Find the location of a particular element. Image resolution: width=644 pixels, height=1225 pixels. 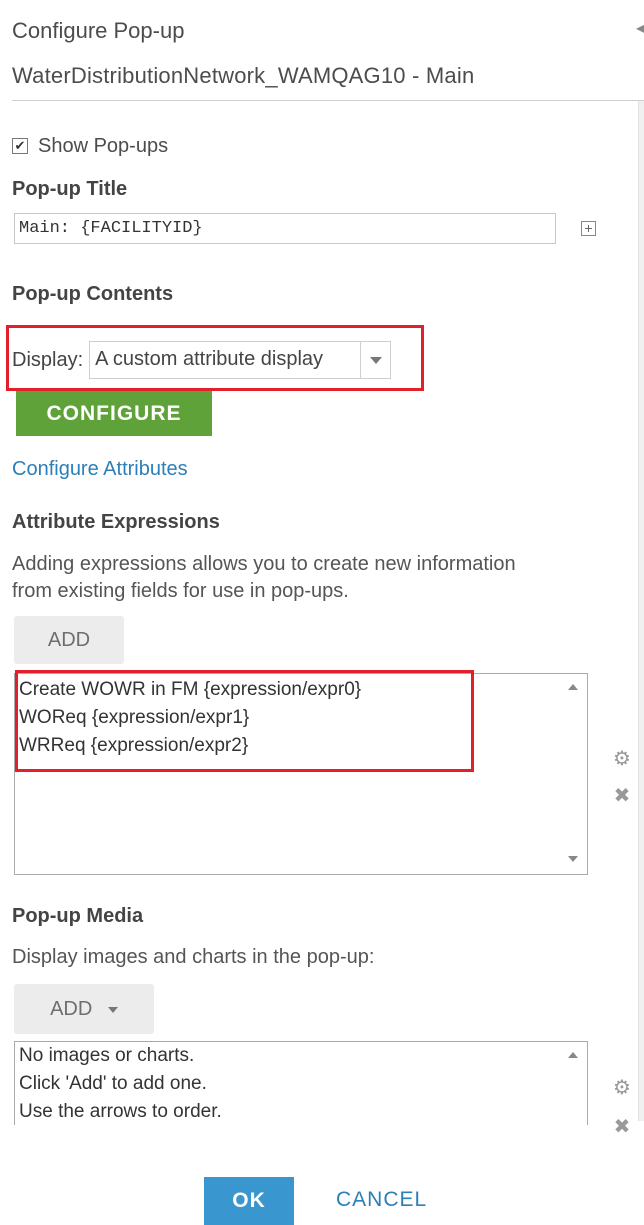

display-select-value: A custom attribute display is located at coordinates (209, 359).